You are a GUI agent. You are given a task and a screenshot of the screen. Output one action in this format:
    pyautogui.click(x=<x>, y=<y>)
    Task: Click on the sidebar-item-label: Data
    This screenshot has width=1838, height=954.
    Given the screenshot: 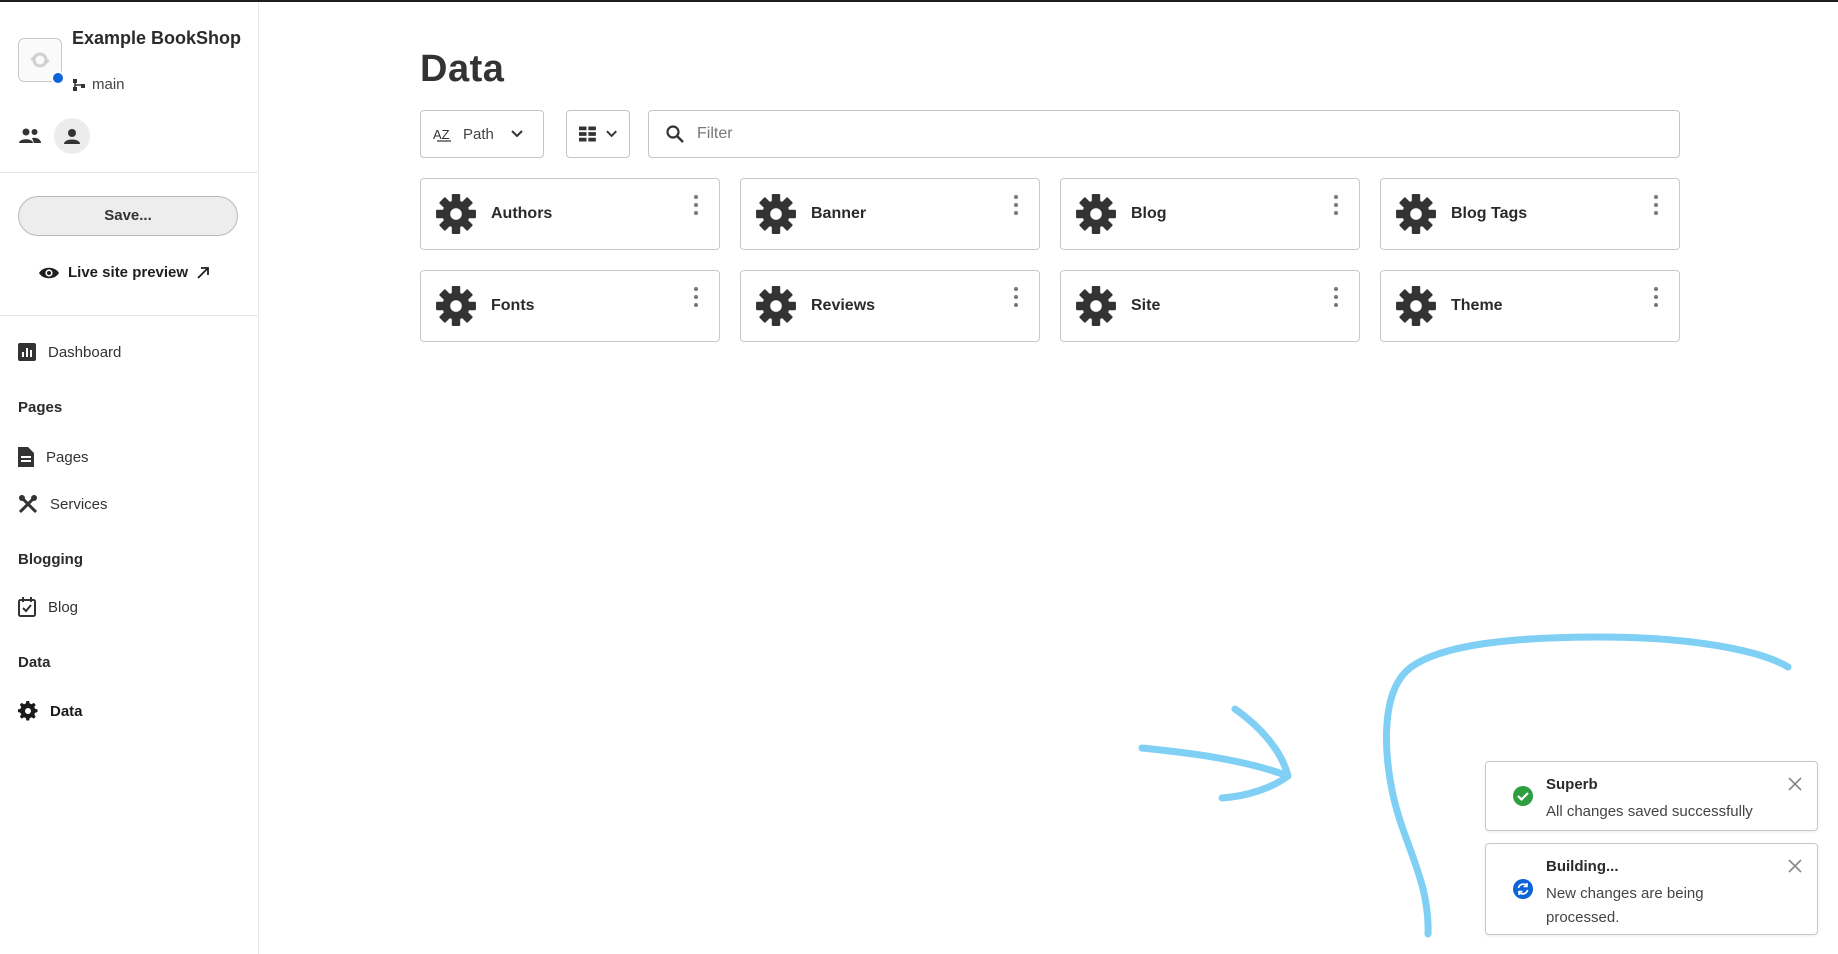 What is the action you would take?
    pyautogui.click(x=66, y=711)
    